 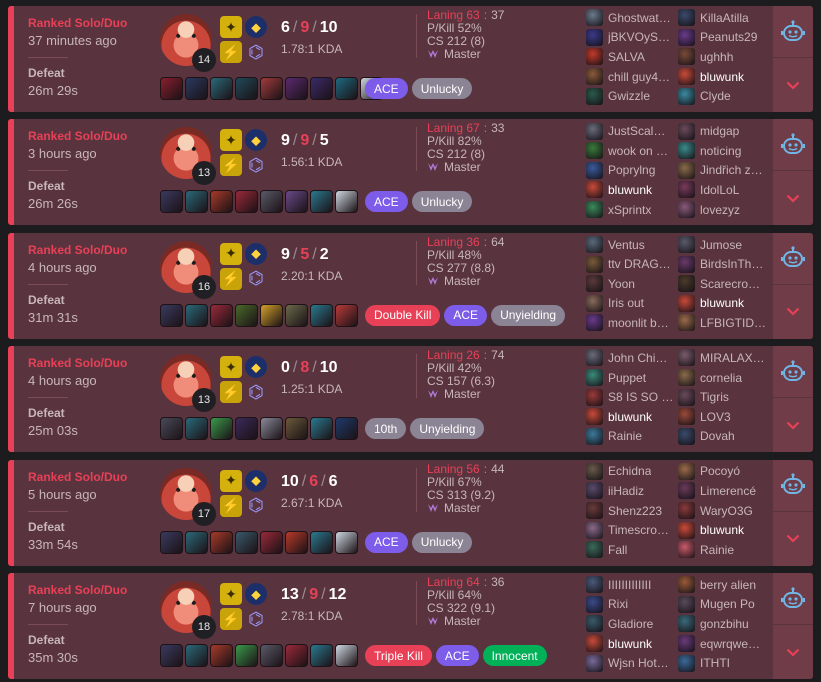 What do you see at coordinates (719, 131) in the screenshot?
I see `summoner-name: midgap` at bounding box center [719, 131].